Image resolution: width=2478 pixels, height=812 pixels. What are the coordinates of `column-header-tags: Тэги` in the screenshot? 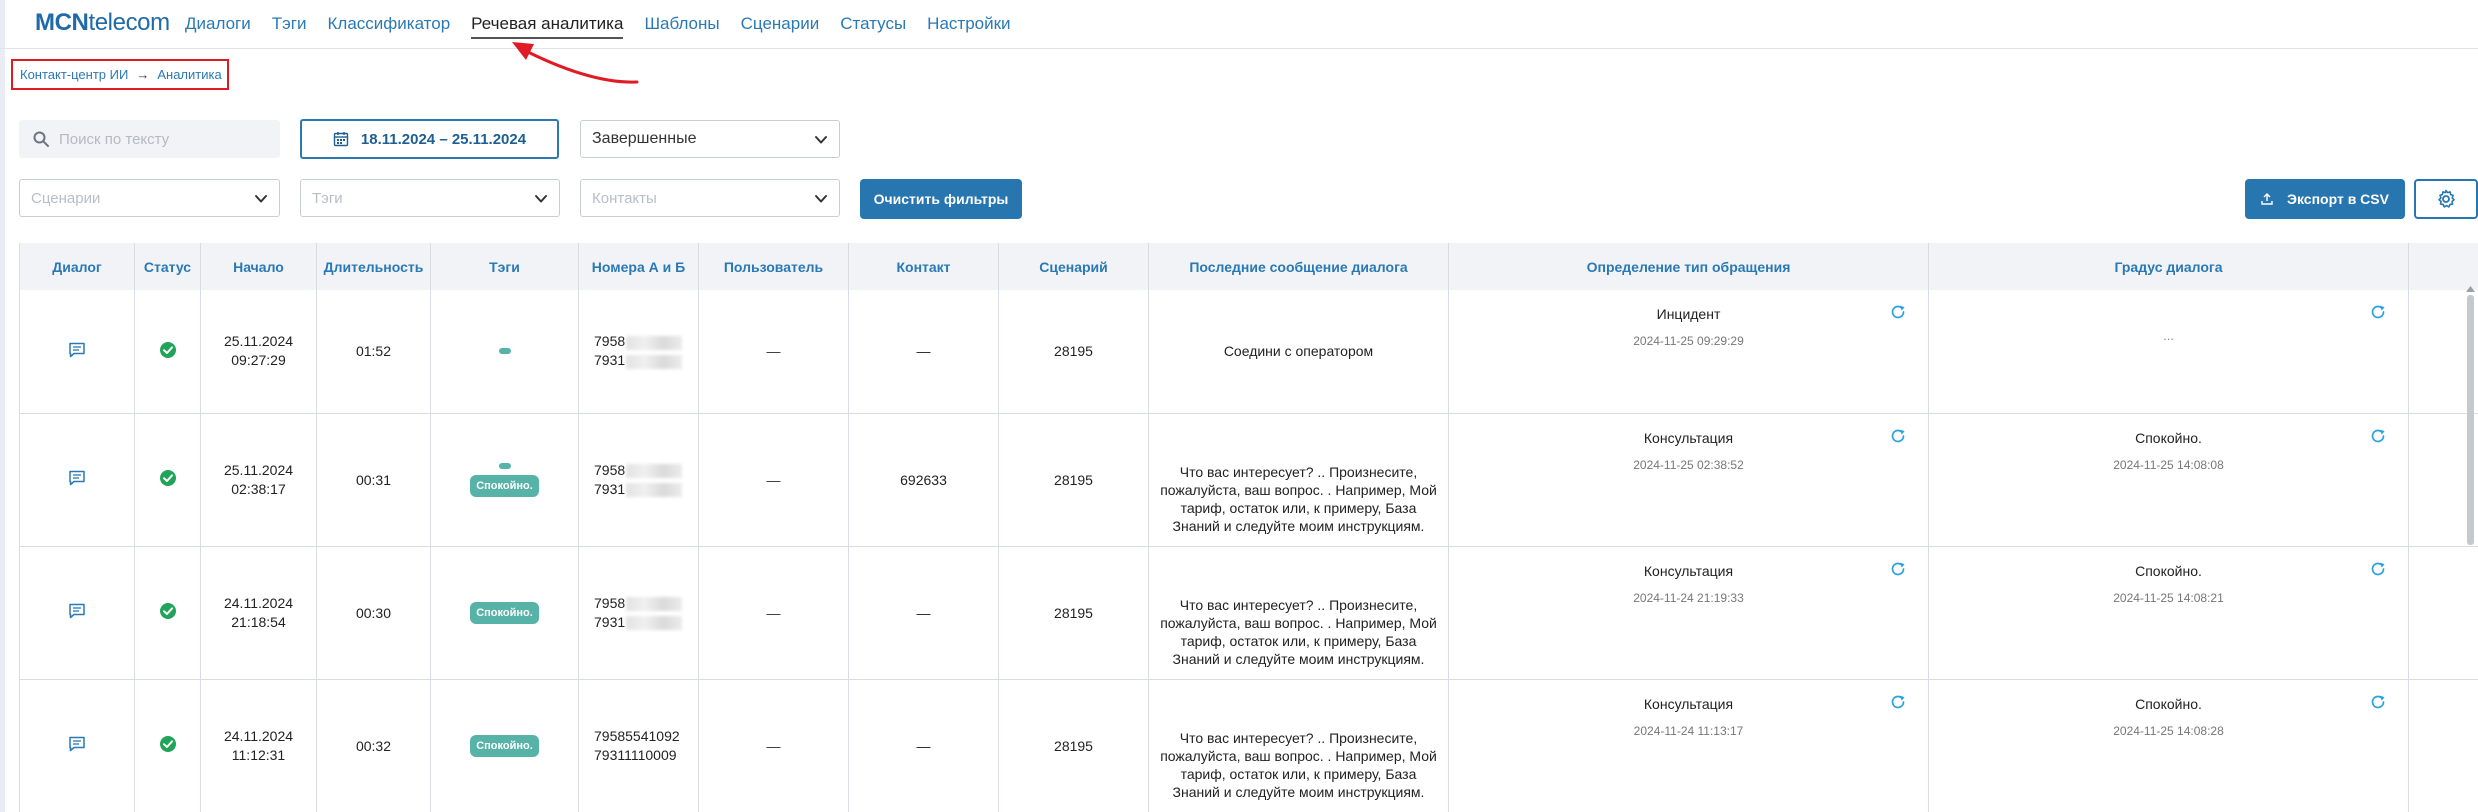 It's located at (504, 266).